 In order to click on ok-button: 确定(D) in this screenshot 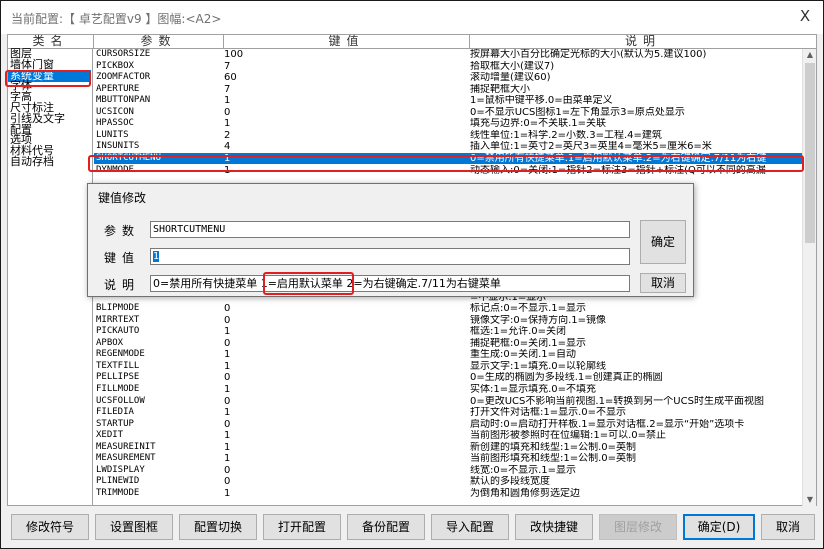, I will do `click(719, 527)`.